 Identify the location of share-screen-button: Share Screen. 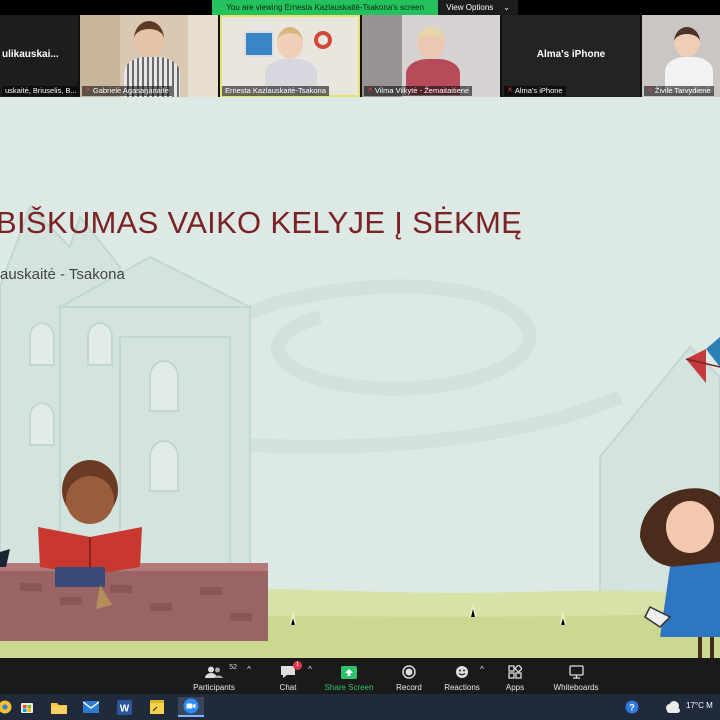
(349, 676).